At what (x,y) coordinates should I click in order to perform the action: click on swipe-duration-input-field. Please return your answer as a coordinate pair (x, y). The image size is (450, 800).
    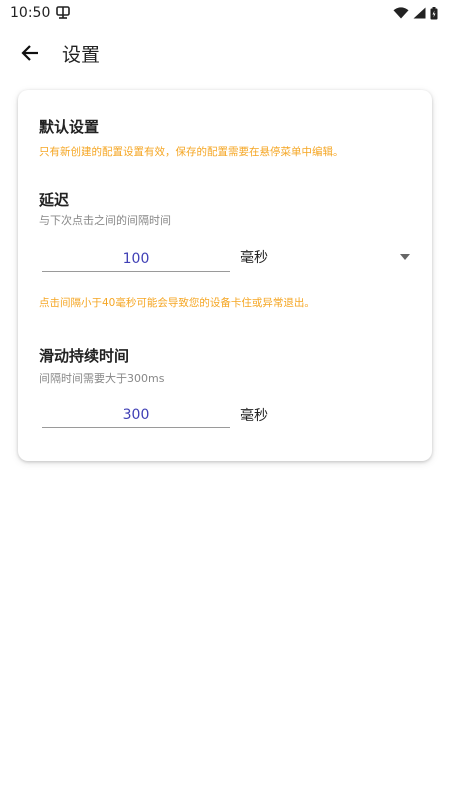
    Looking at the image, I should click on (136, 413).